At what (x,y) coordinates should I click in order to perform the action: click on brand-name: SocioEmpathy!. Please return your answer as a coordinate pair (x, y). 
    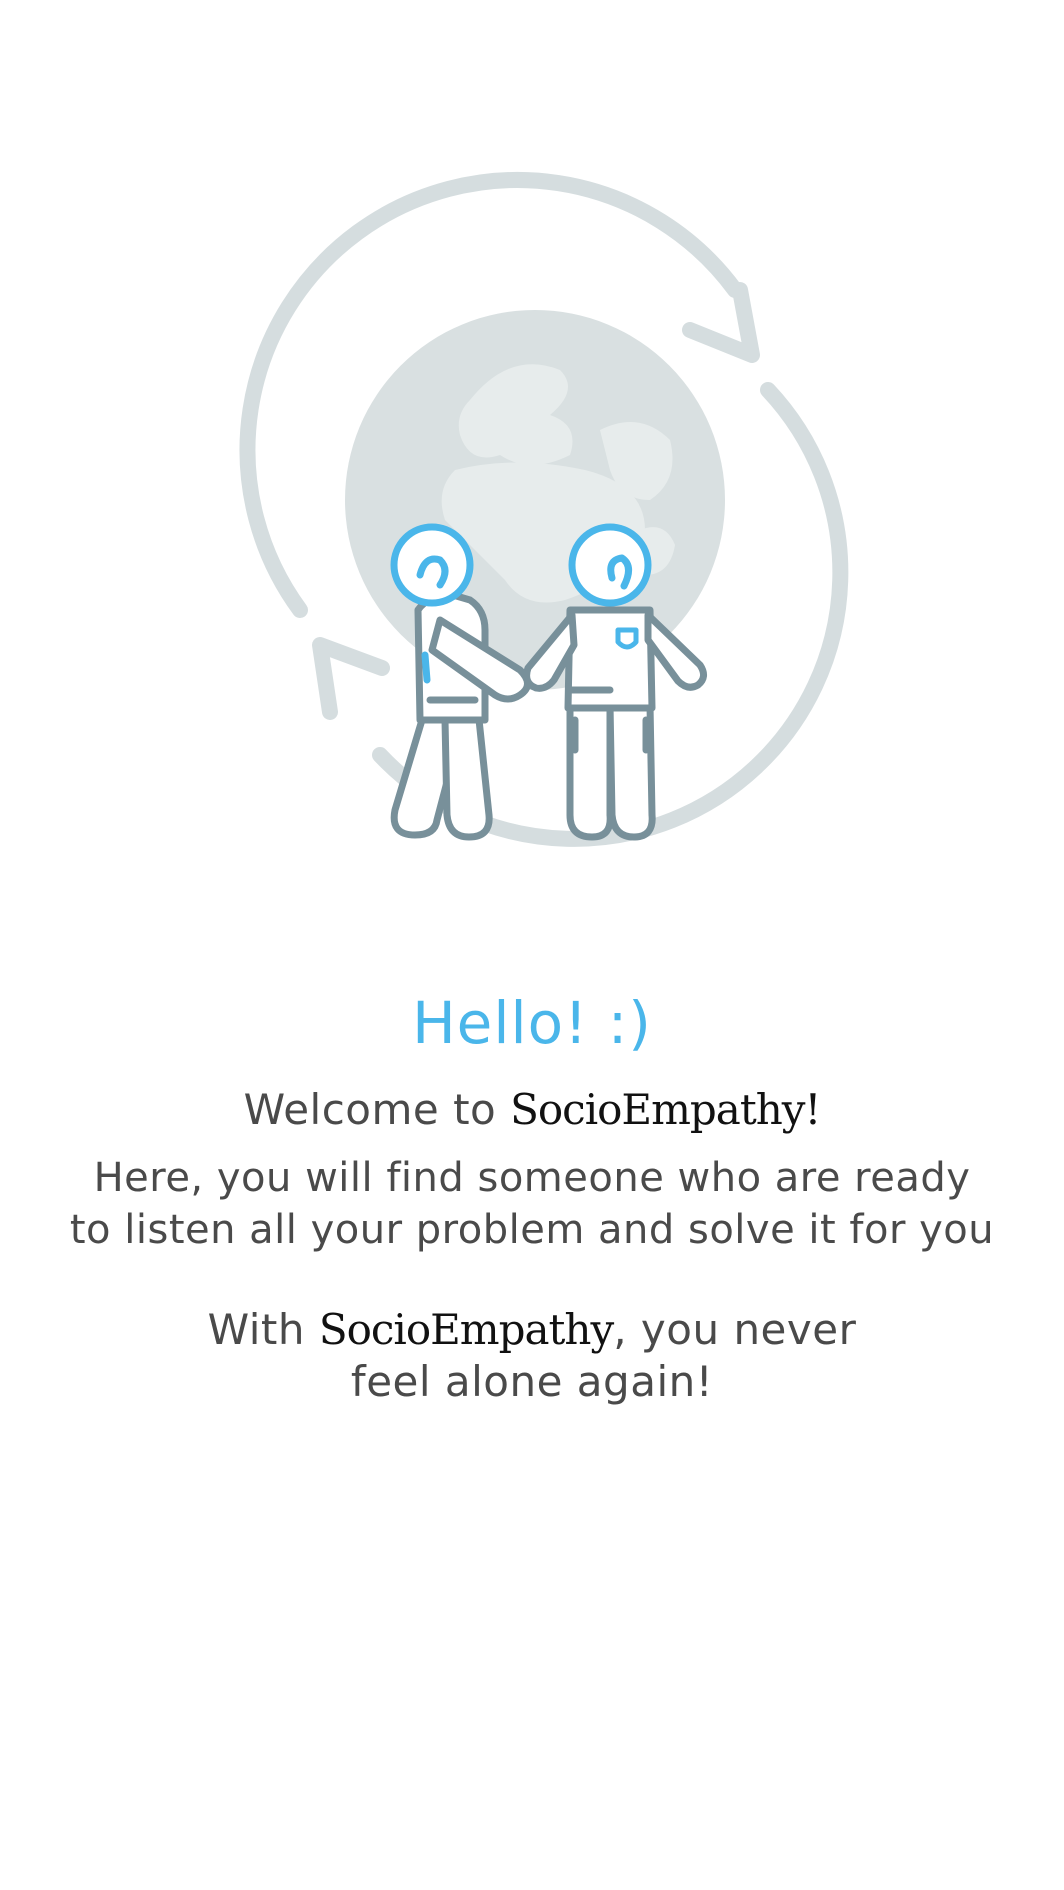
    Looking at the image, I should click on (665, 1109).